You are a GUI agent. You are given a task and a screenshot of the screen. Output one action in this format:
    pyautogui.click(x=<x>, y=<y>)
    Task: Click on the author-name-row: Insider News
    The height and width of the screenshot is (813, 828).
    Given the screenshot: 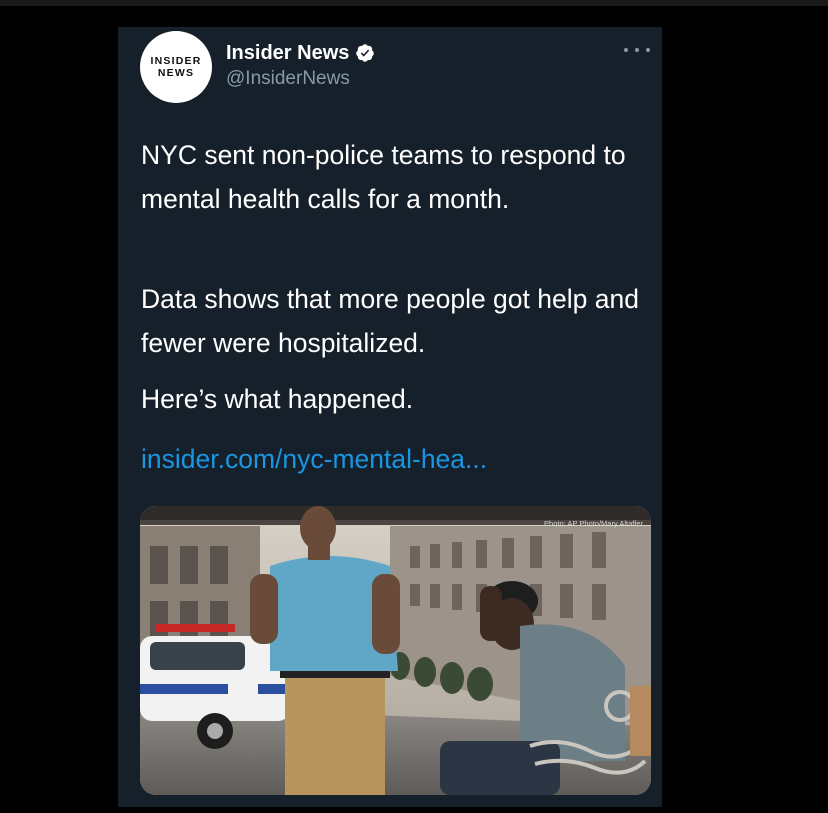 What is the action you would take?
    pyautogui.click(x=300, y=53)
    